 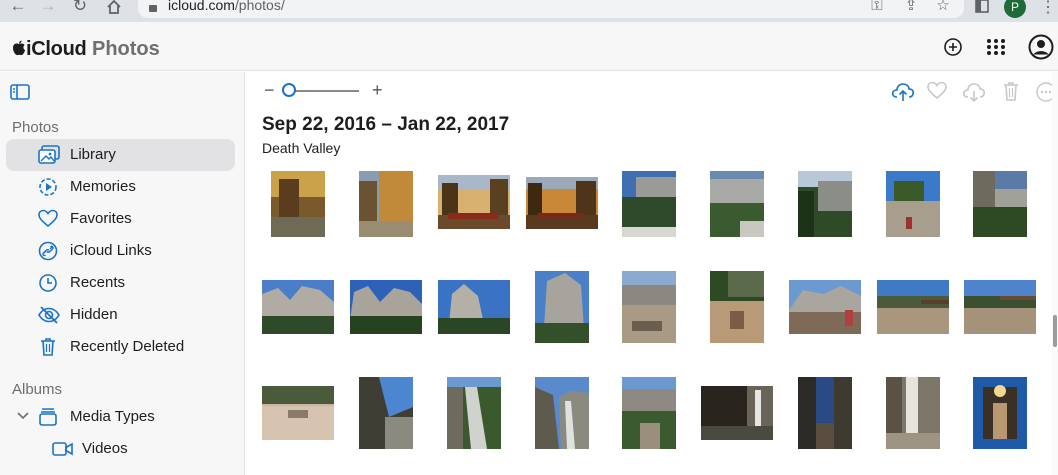 I want to click on browser-profile-avatar: P, so click(x=1015, y=9).